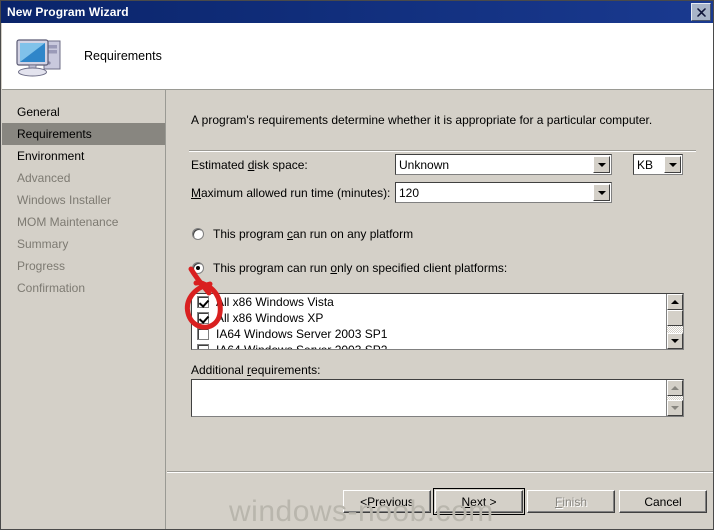 The height and width of the screenshot is (530, 714). I want to click on window-title: New Program Wizard, so click(68, 12).